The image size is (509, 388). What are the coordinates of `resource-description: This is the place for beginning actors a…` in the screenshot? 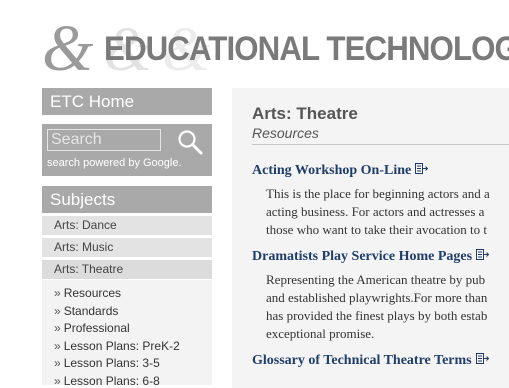 It's located at (387, 212).